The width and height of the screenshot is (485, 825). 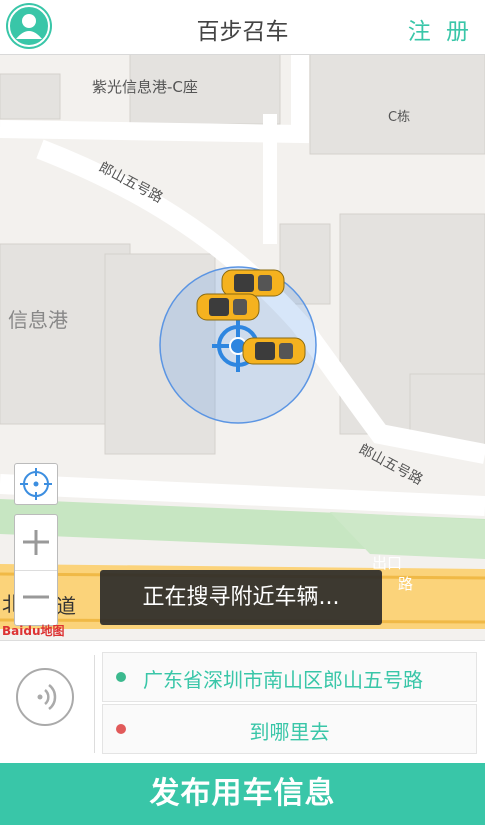 What do you see at coordinates (440, 29) in the screenshot?
I see `register-button: 注 册` at bounding box center [440, 29].